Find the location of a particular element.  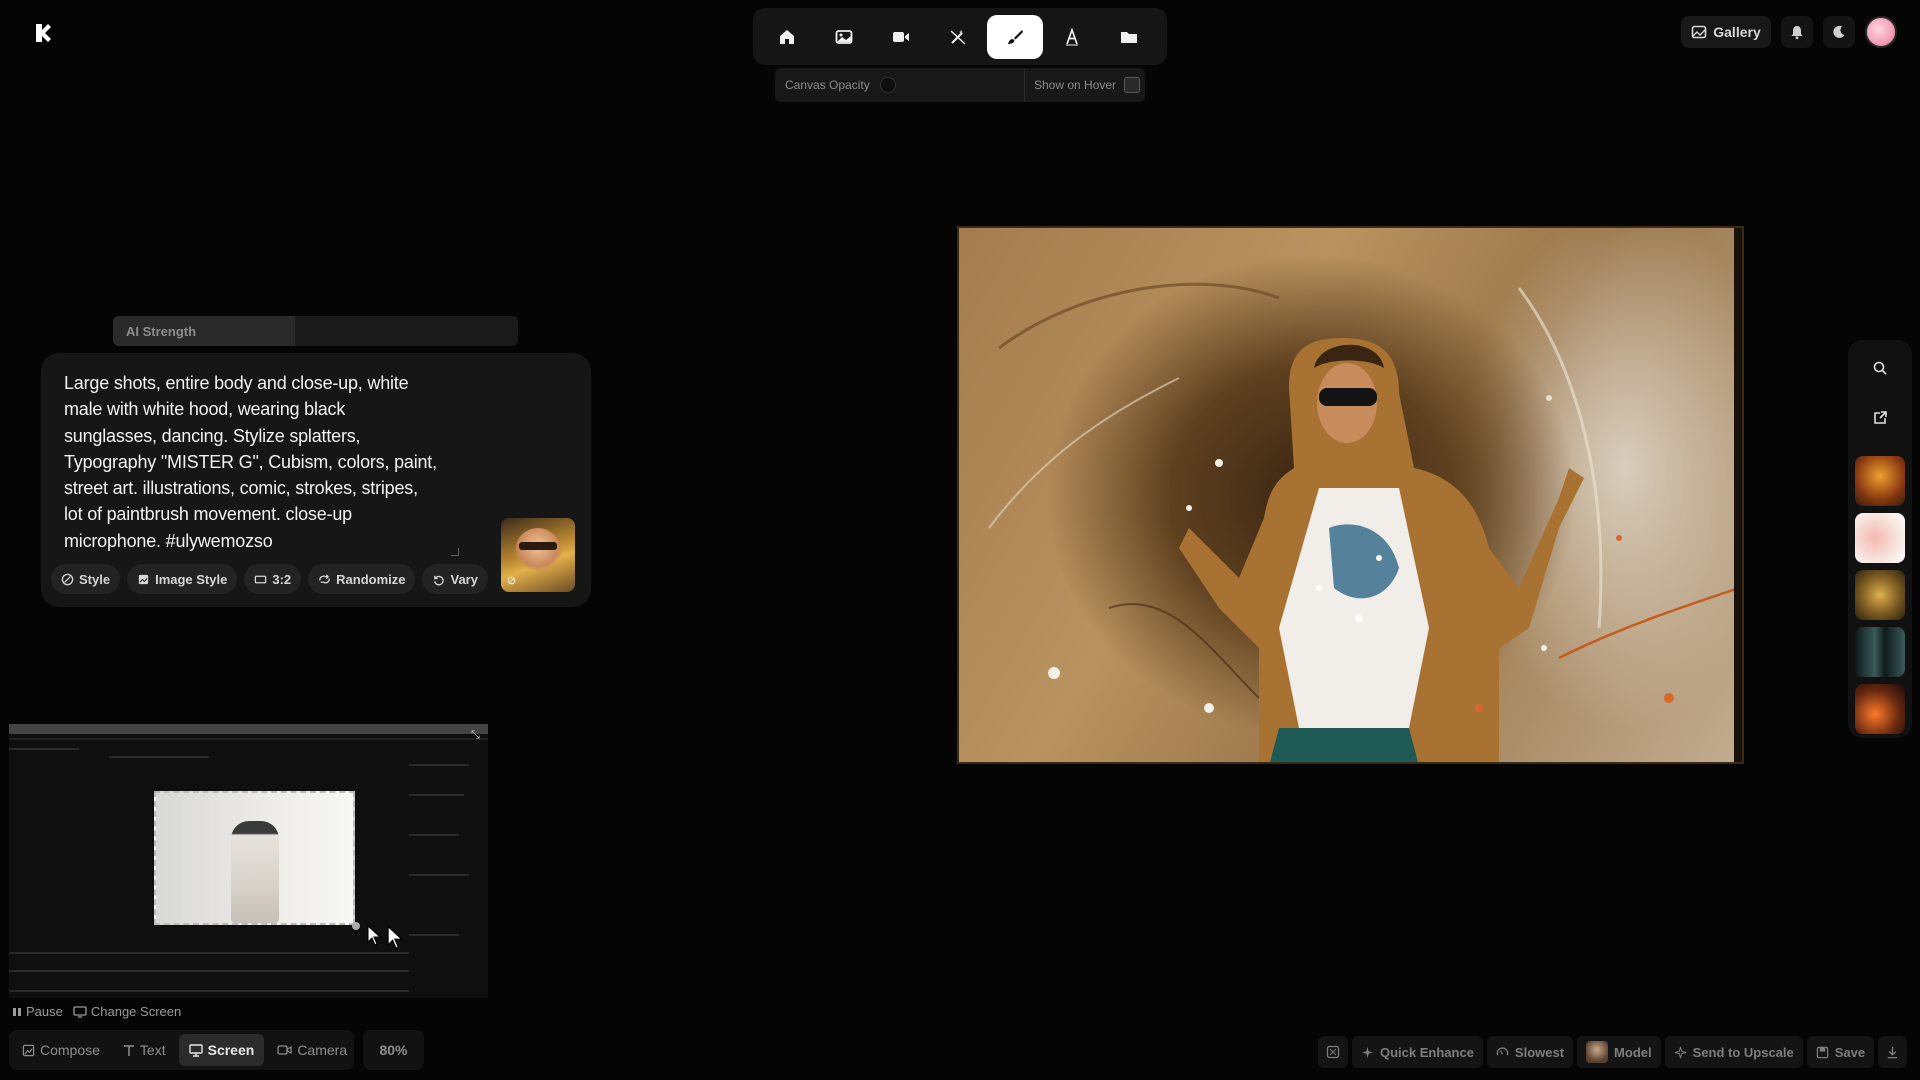

sparkle-icon is located at coordinates (1367, 1052).